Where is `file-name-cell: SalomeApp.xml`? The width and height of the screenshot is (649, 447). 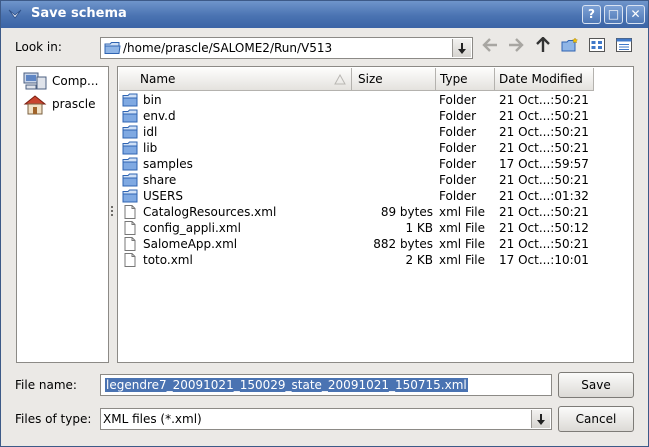
file-name-cell: SalomeApp.xml is located at coordinates (190, 244).